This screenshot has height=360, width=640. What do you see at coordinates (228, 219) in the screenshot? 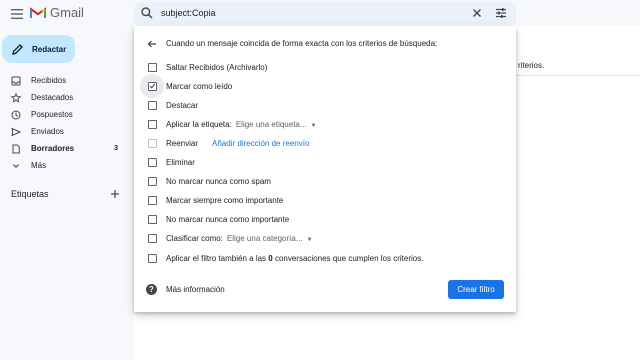
I see `option-label: No marcar nunca como importante` at bounding box center [228, 219].